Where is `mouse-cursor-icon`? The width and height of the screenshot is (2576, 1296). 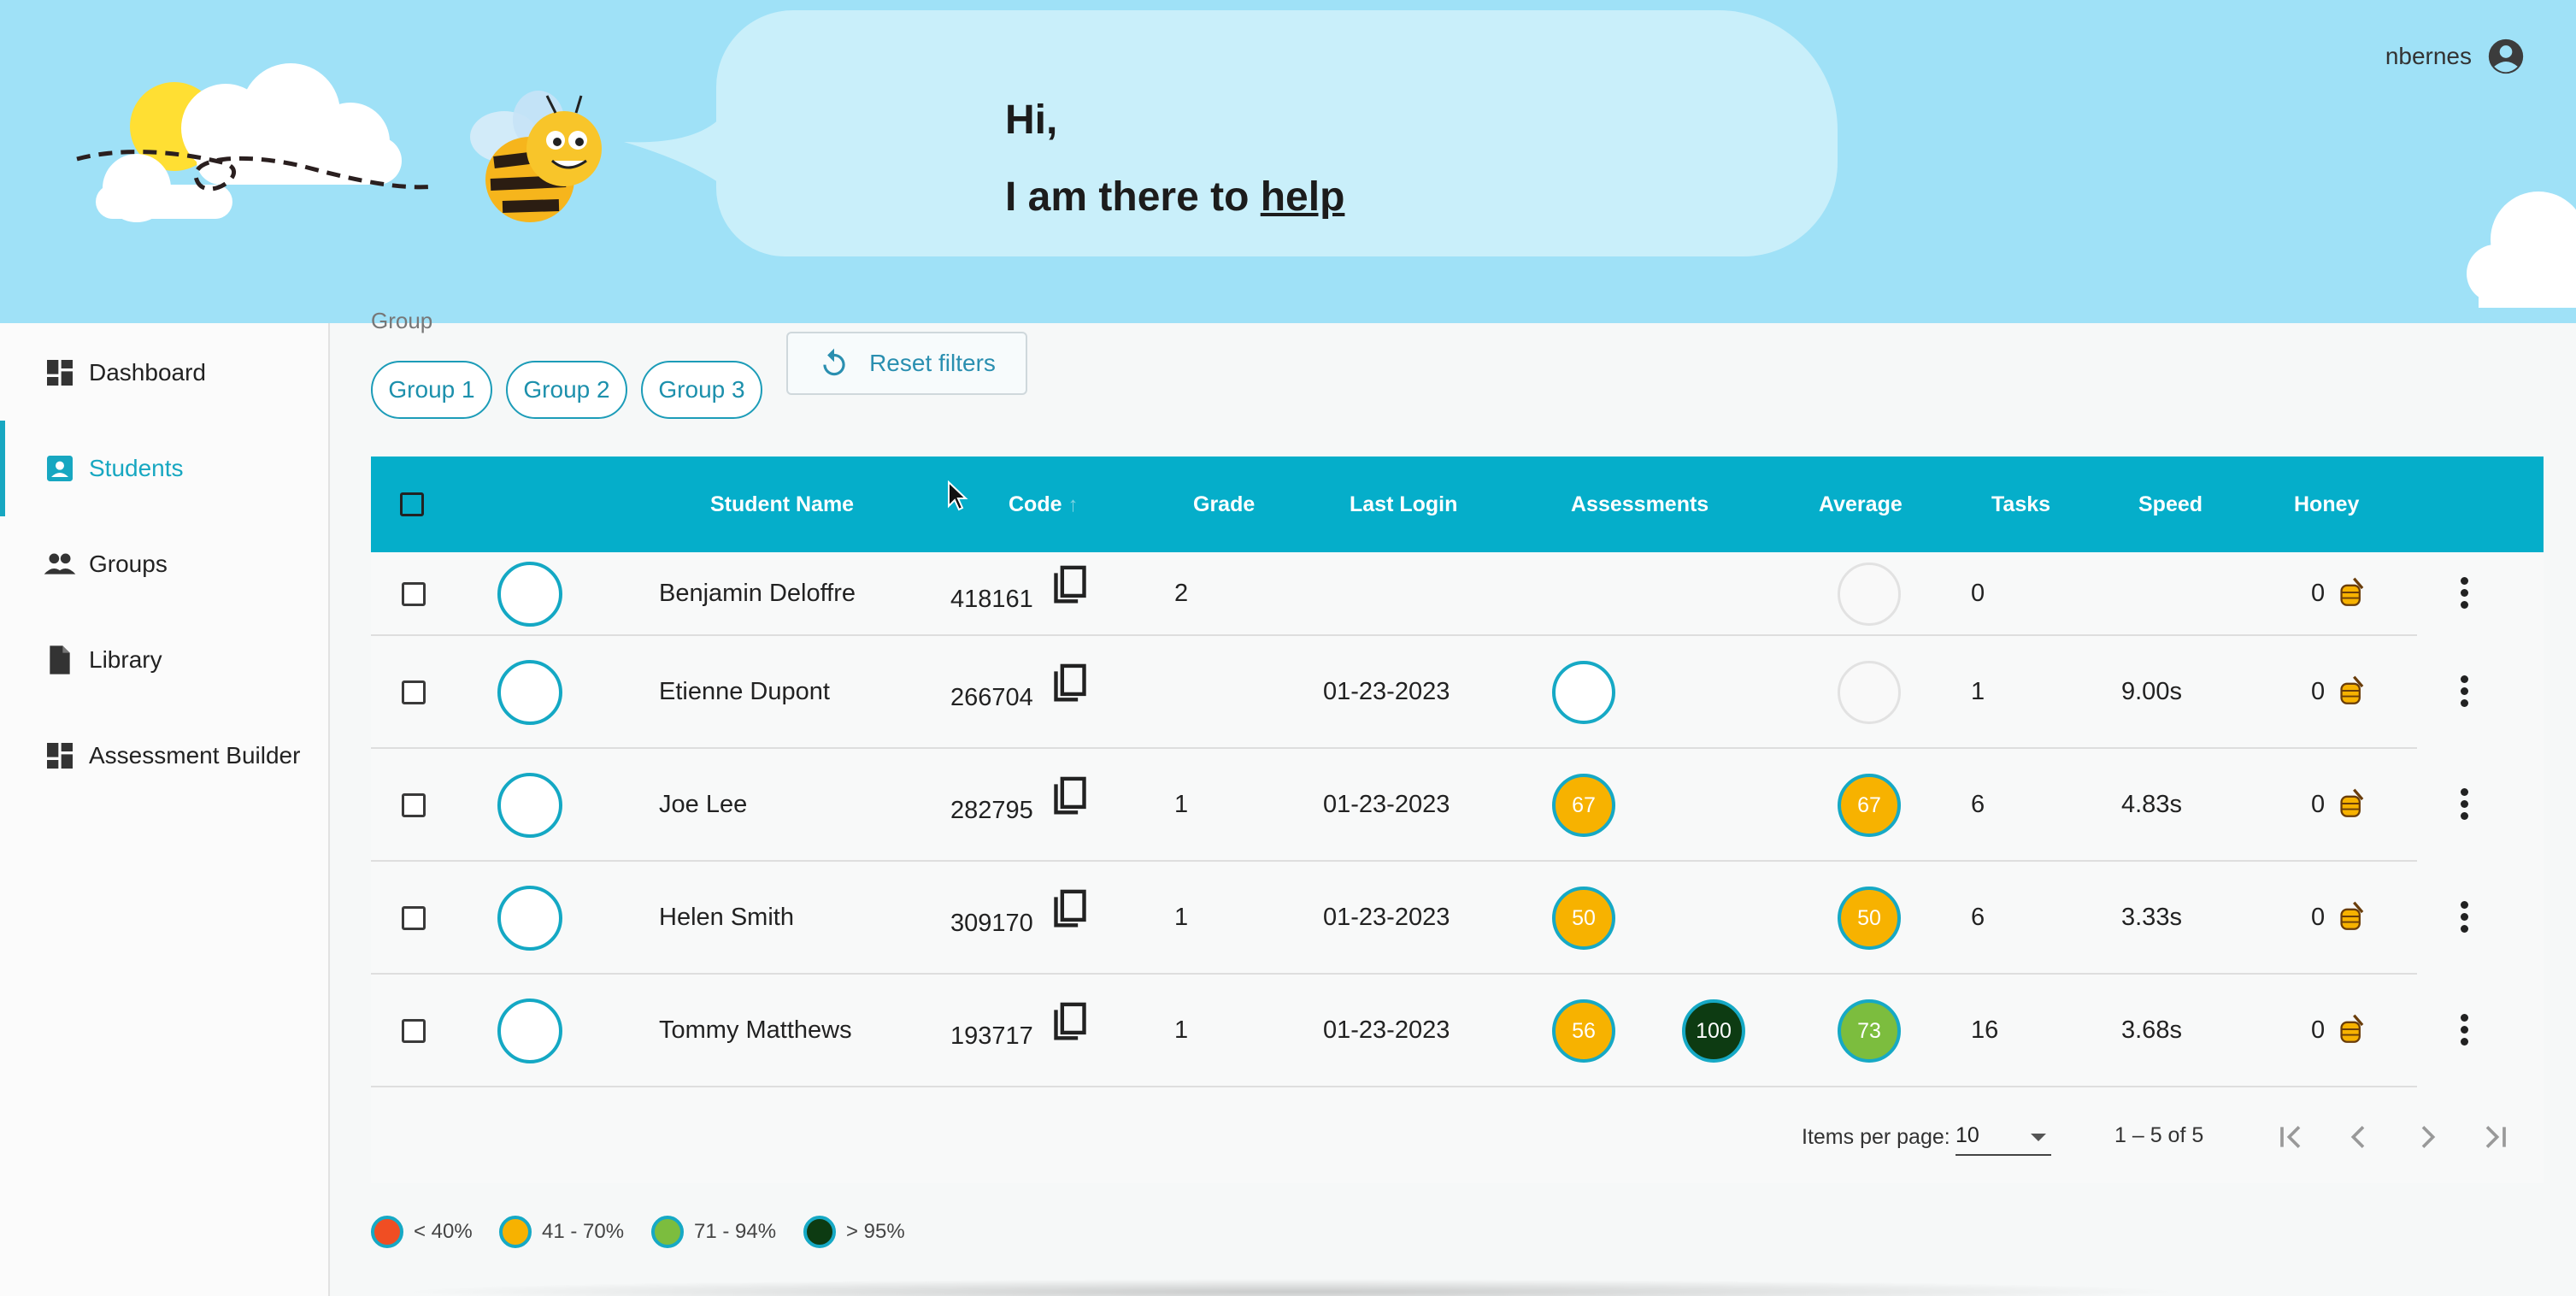
mouse-cursor-icon is located at coordinates (958, 495).